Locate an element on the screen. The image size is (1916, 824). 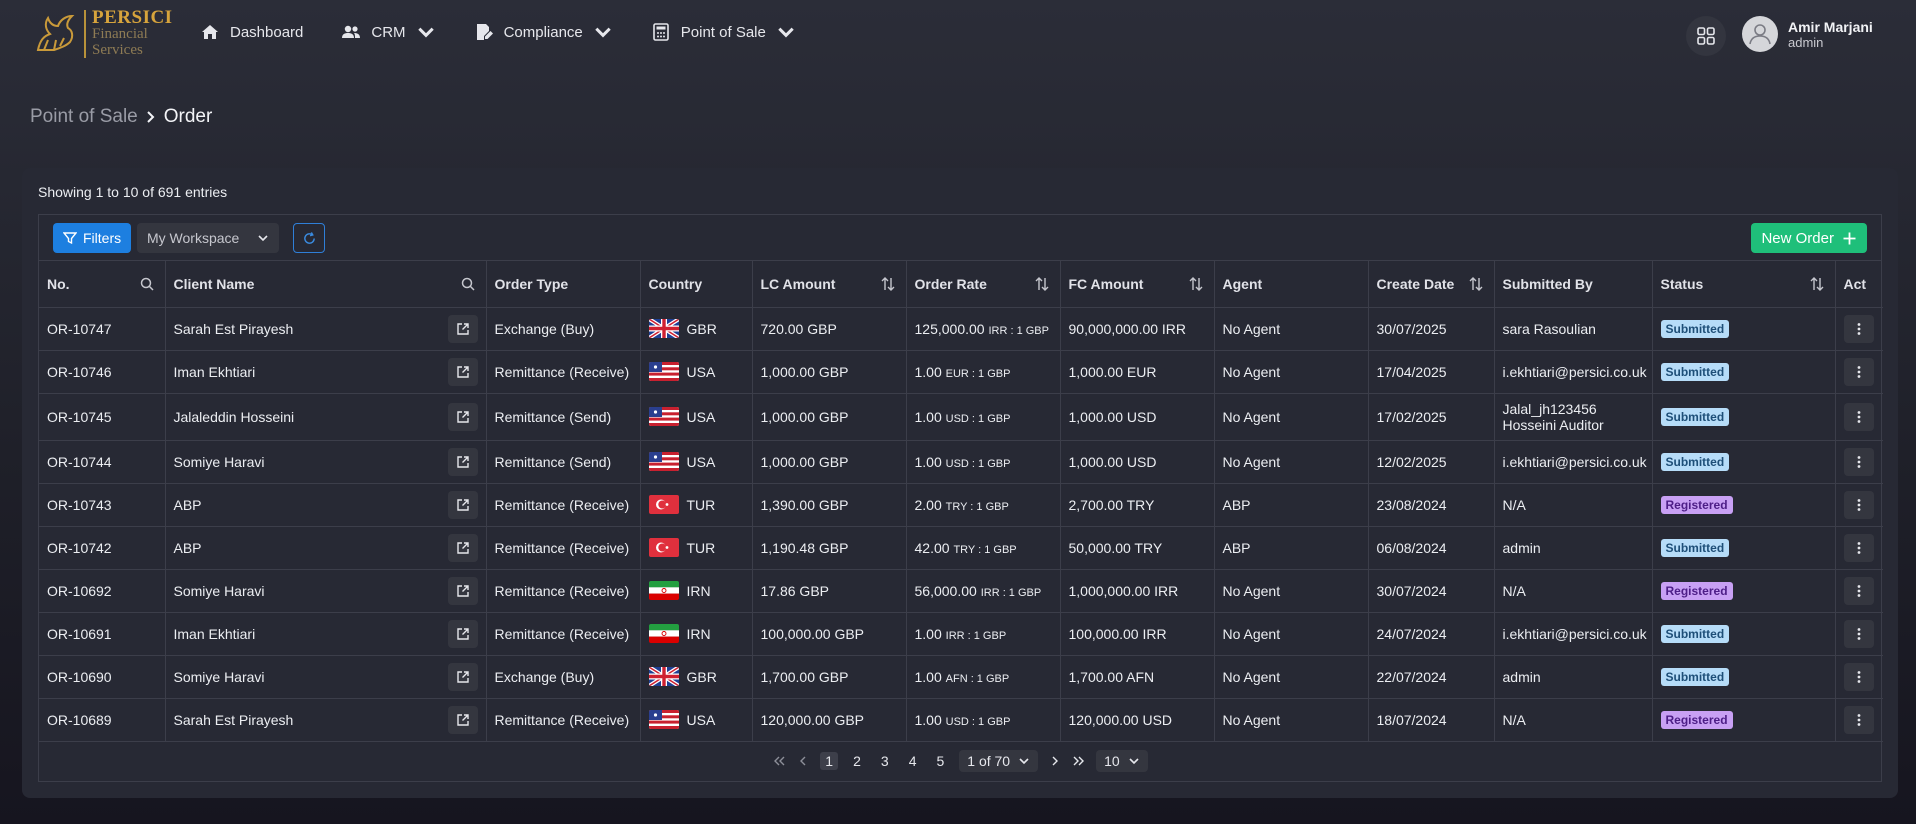
col-header-lc-amount: LC Amount is located at coordinates (829, 284).